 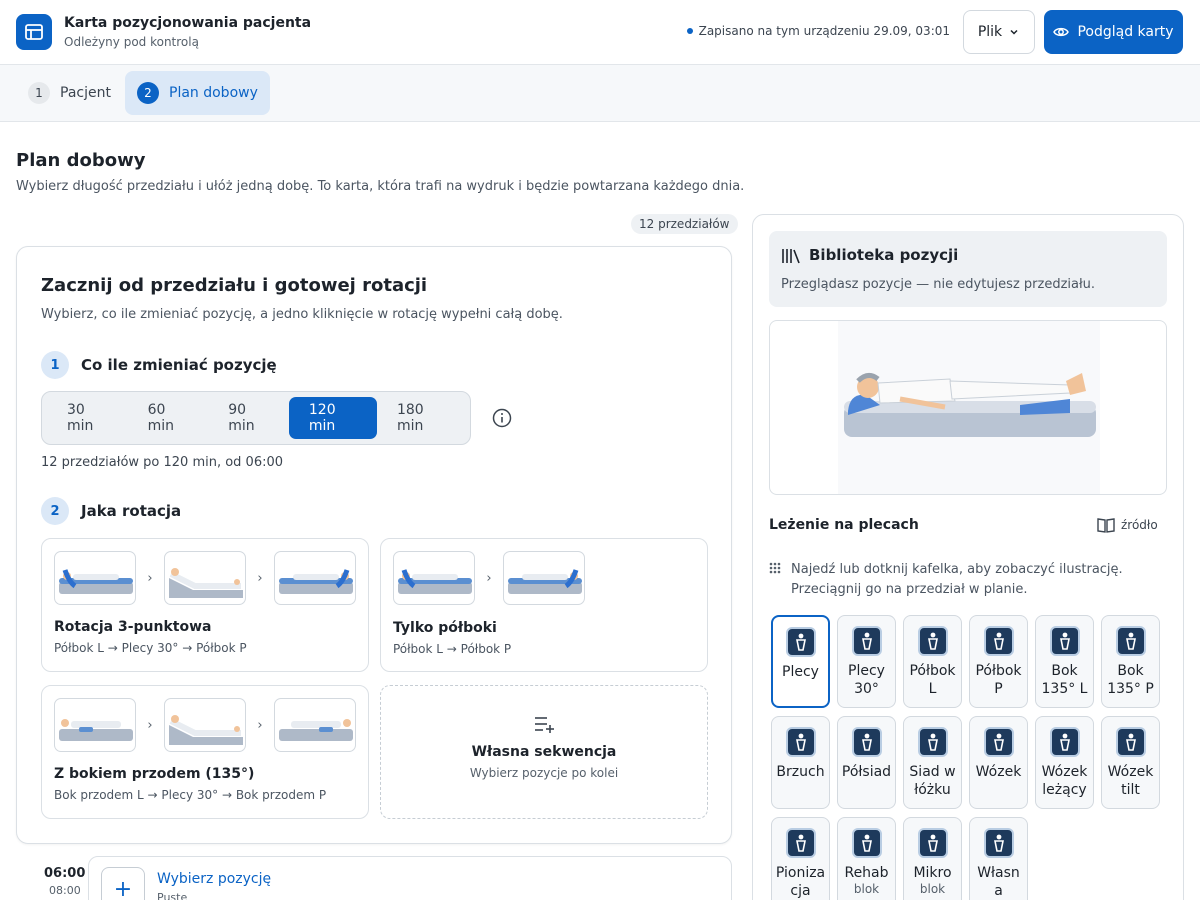 I want to click on position-tile-wozek-tilt: Wózek tilt, so click(x=1130, y=762).